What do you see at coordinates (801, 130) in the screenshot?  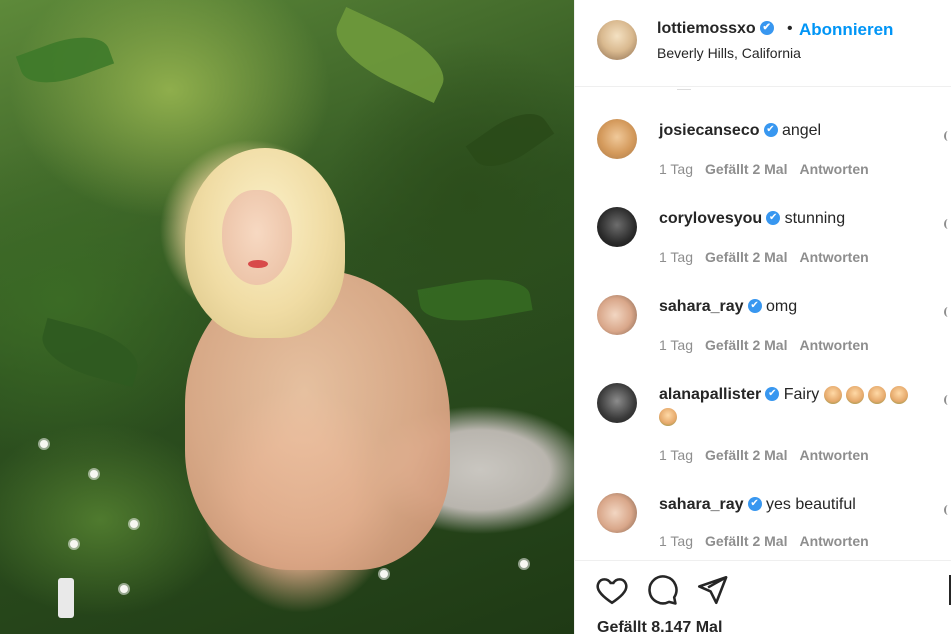 I see `comment-body: angel` at bounding box center [801, 130].